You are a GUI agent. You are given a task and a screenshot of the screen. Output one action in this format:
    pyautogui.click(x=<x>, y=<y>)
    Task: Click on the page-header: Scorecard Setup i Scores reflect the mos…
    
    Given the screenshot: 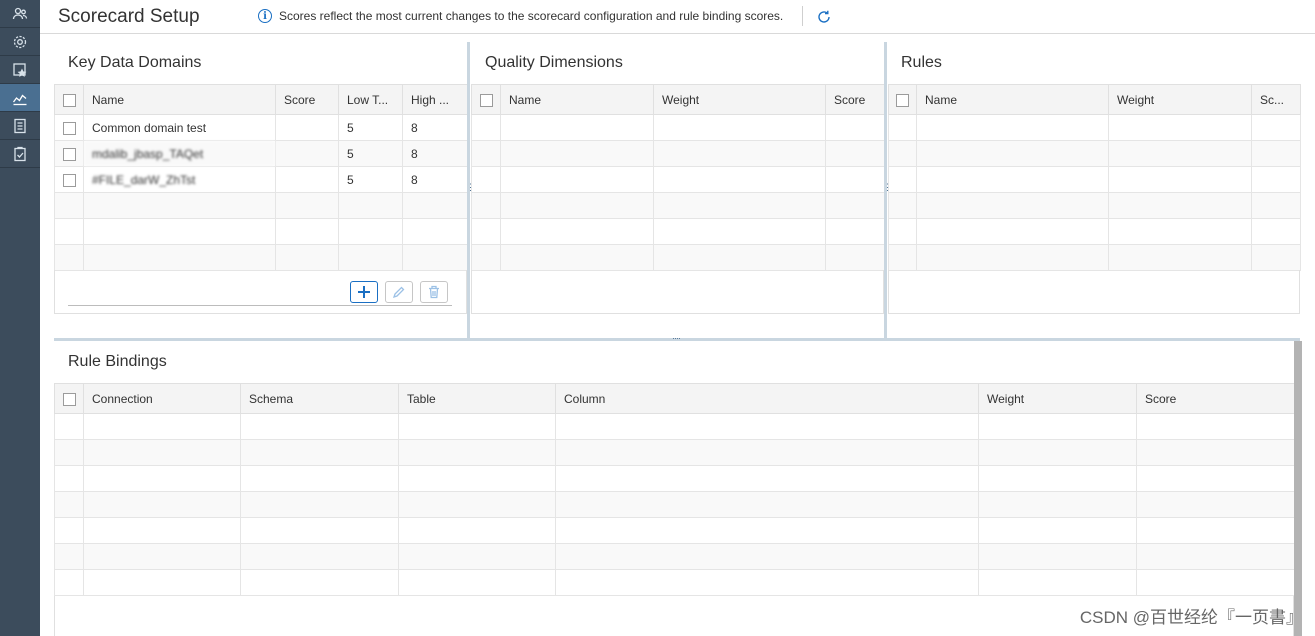 What is the action you would take?
    pyautogui.click(x=677, y=17)
    